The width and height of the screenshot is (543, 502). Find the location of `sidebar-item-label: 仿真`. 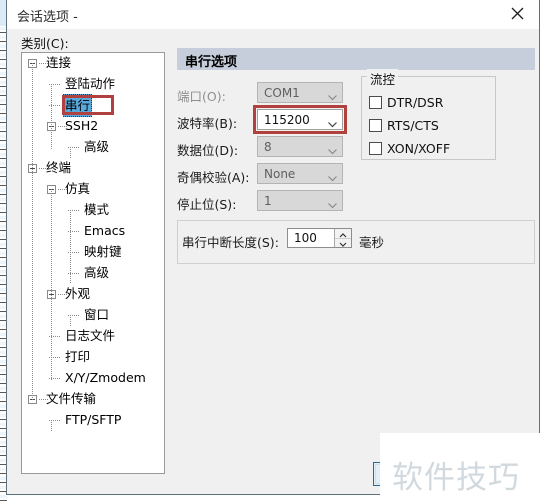

sidebar-item-label: 仿真 is located at coordinates (78, 188).